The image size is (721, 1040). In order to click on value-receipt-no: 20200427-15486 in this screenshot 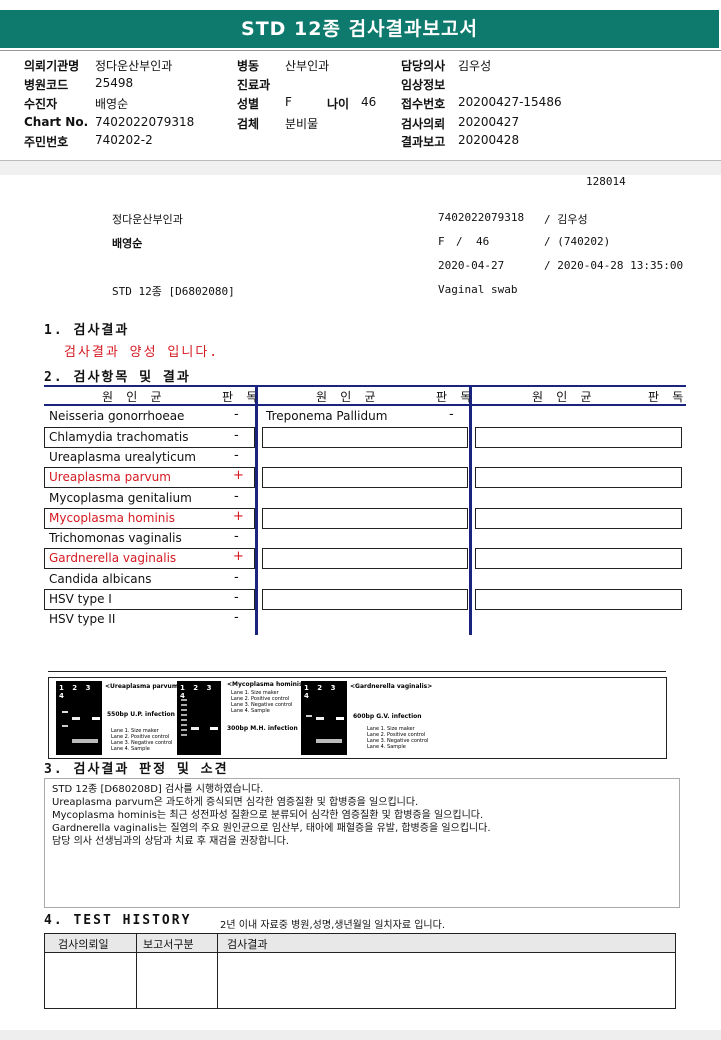, I will do `click(510, 102)`.